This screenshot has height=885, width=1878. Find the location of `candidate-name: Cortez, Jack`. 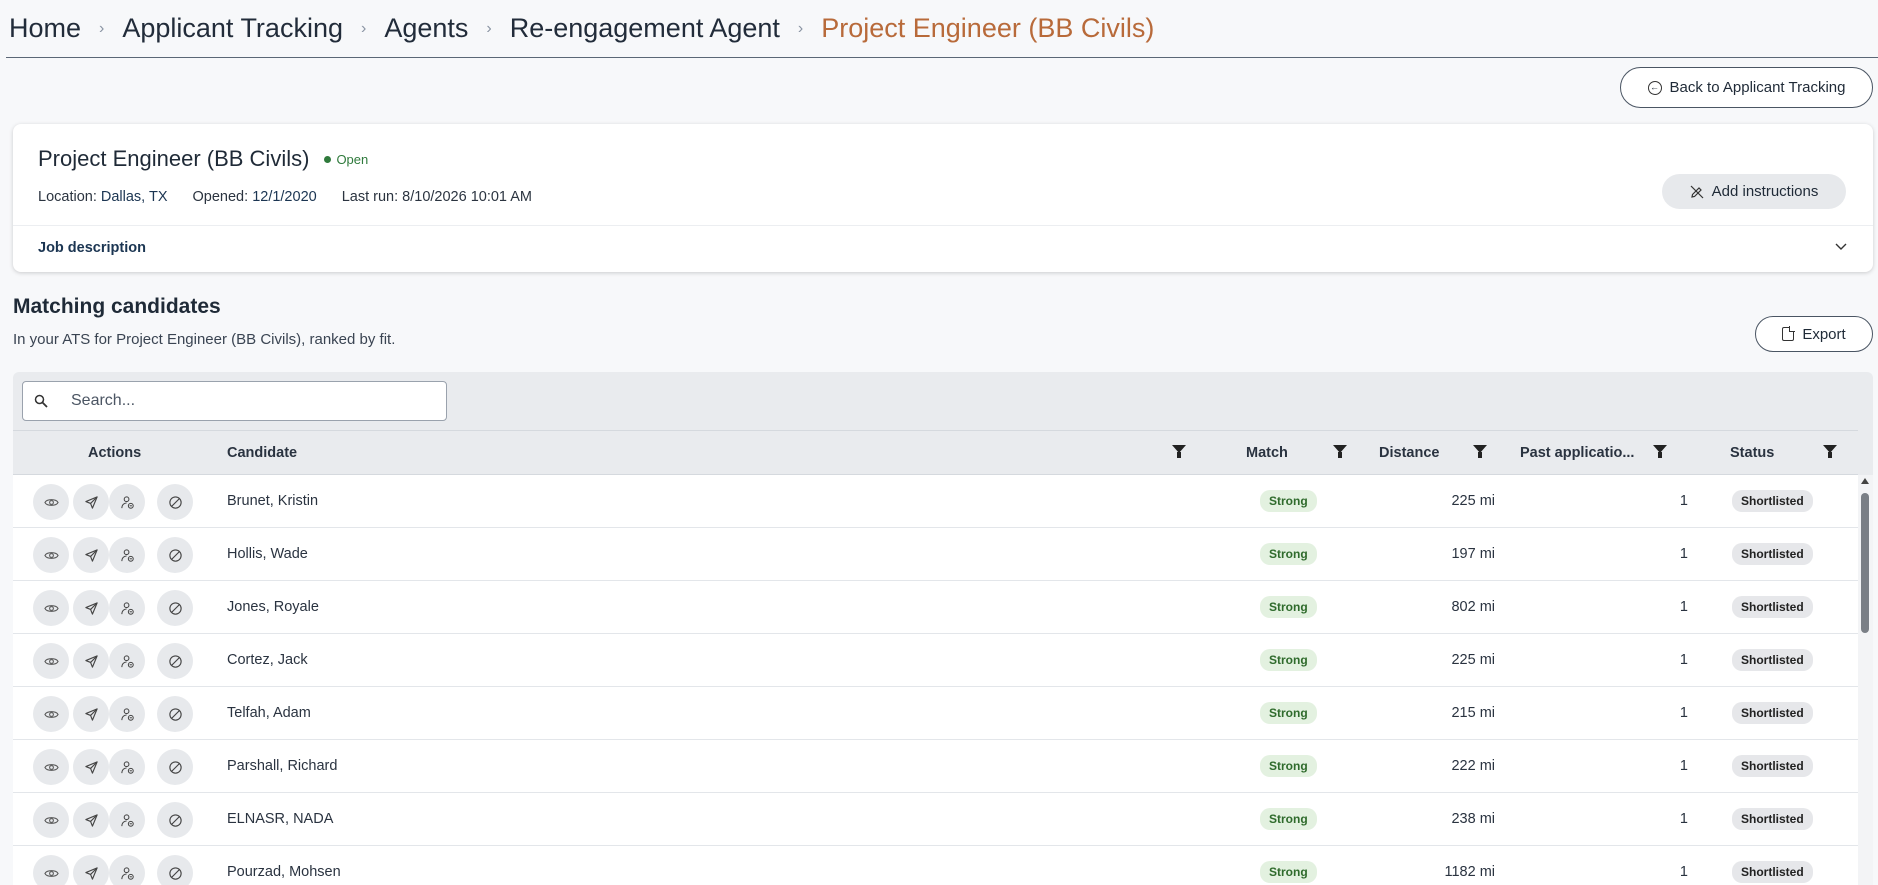

candidate-name: Cortez, Jack is located at coordinates (267, 660).